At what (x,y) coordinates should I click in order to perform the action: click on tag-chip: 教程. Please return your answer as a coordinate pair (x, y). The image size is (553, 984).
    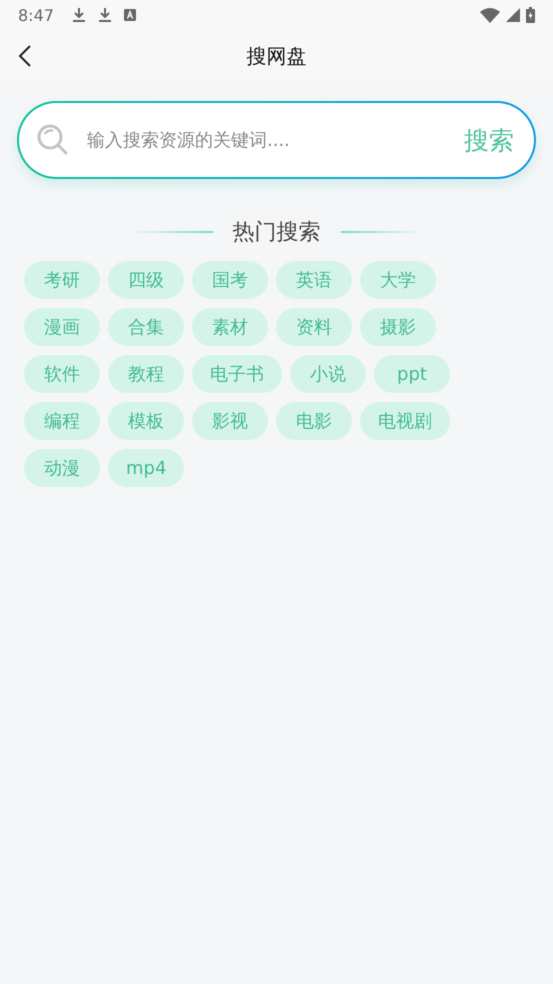
    Looking at the image, I should click on (146, 374).